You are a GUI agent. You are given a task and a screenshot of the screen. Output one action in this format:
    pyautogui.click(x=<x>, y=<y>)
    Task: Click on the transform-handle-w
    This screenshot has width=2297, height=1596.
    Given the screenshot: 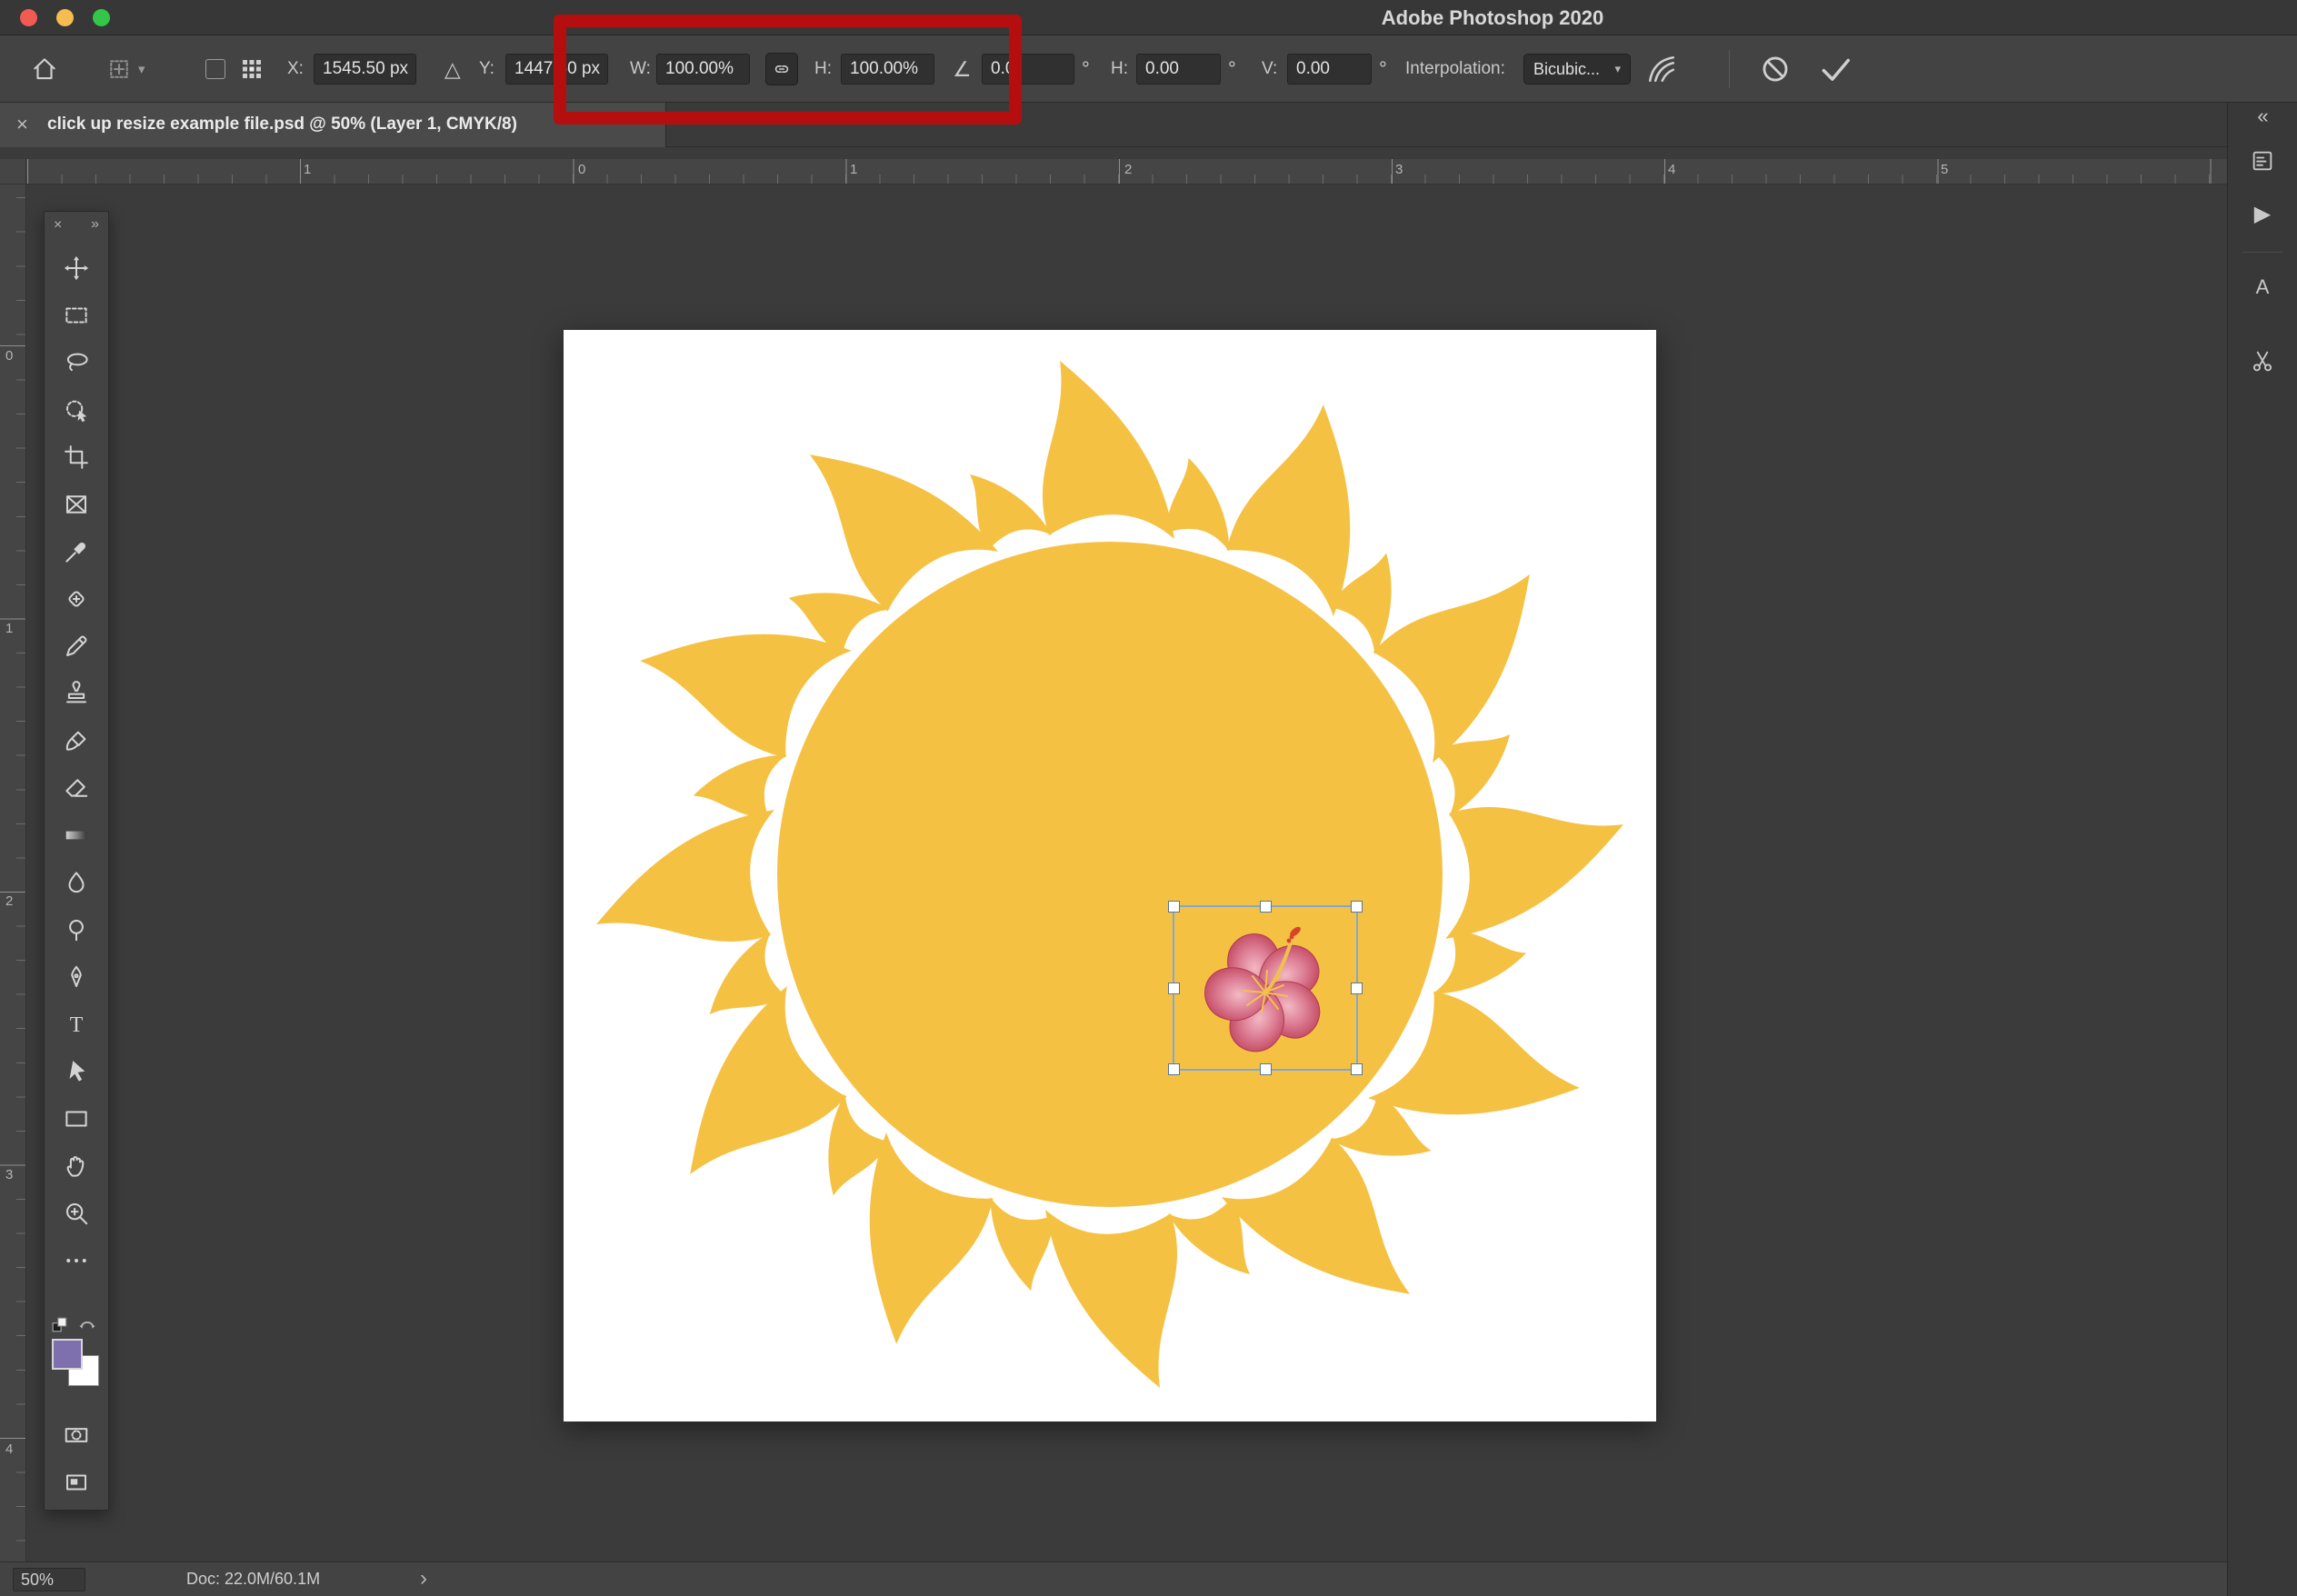 What is the action you would take?
    pyautogui.click(x=1174, y=988)
    